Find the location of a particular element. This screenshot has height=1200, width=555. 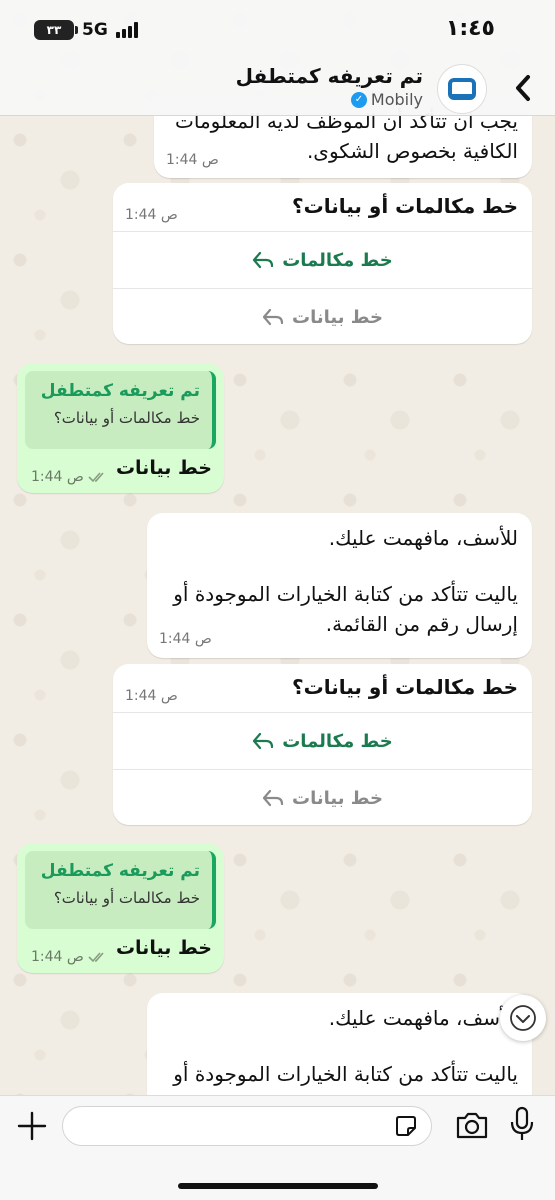

status-indicators: ٣٣ 5G is located at coordinates (86, 30).